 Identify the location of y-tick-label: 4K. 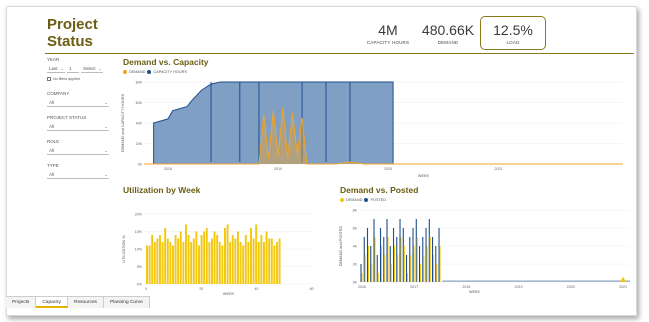
(355, 247).